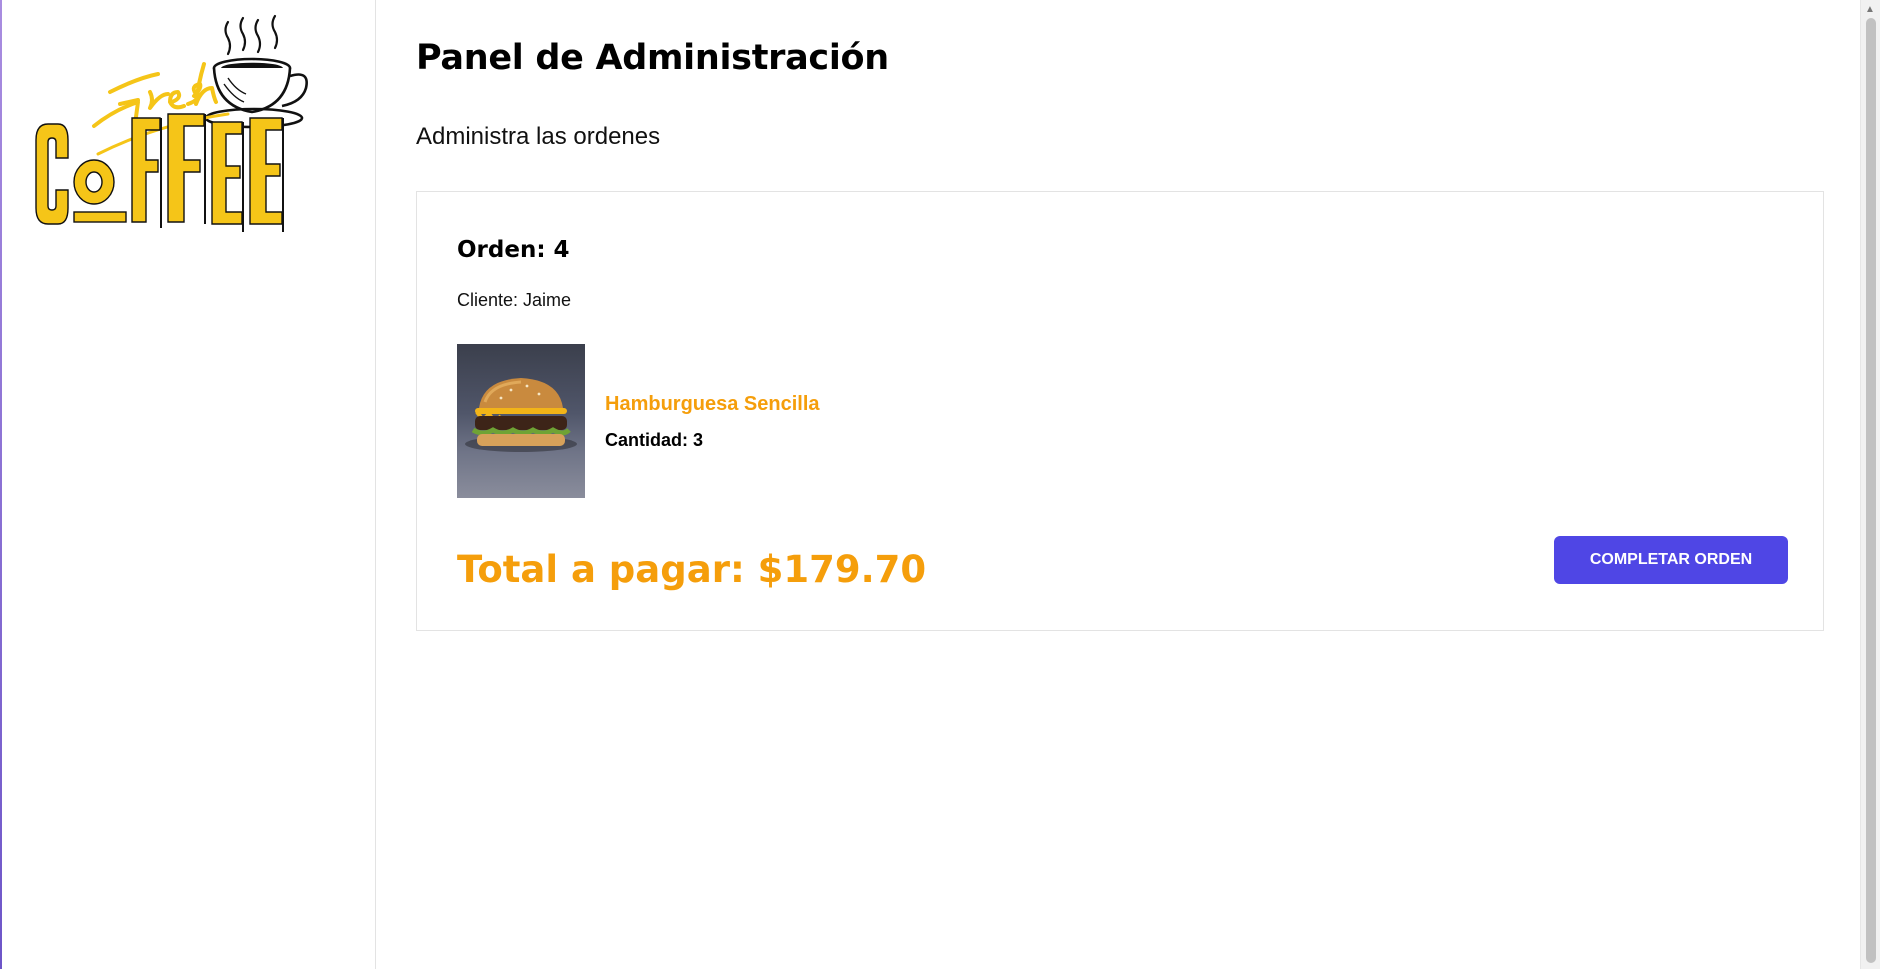 The image size is (1880, 969). Describe the element at coordinates (514, 300) in the screenshot. I see `order-client: Cliente: Jaime` at that location.